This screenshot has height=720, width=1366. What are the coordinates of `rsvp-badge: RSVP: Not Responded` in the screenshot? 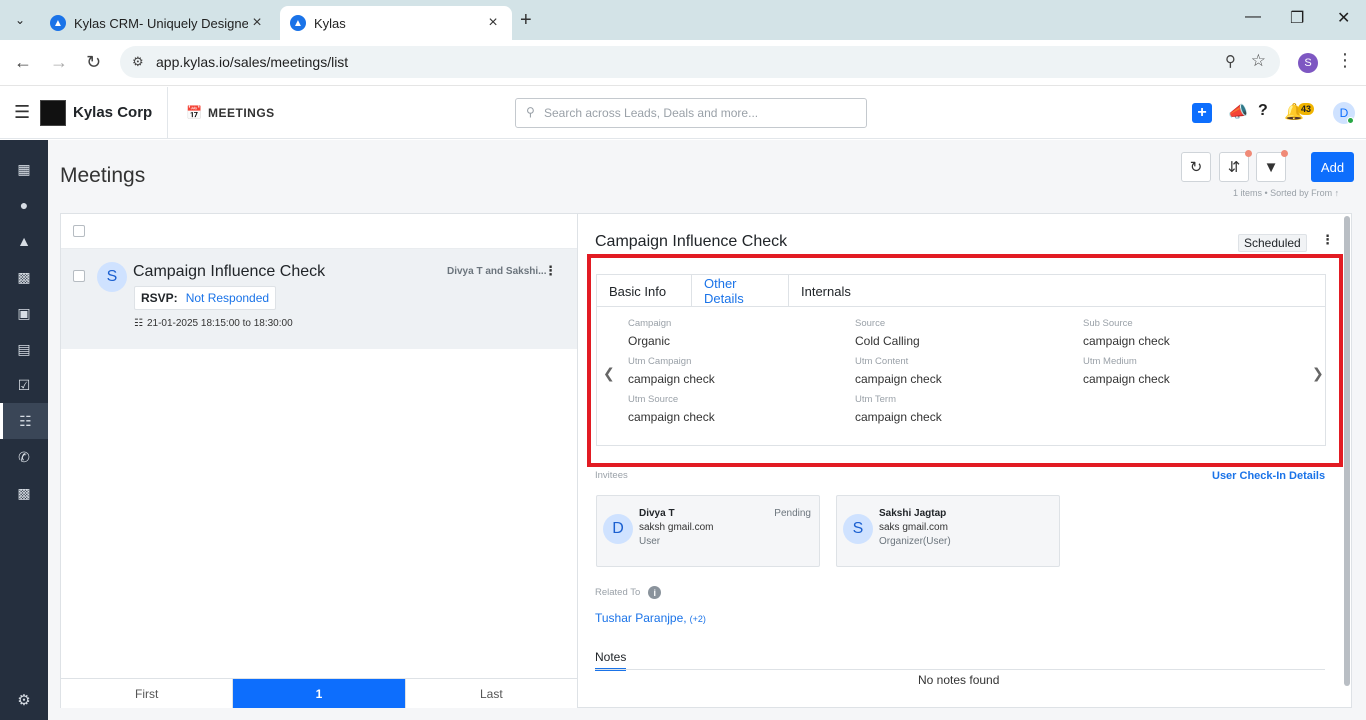 It's located at (205, 298).